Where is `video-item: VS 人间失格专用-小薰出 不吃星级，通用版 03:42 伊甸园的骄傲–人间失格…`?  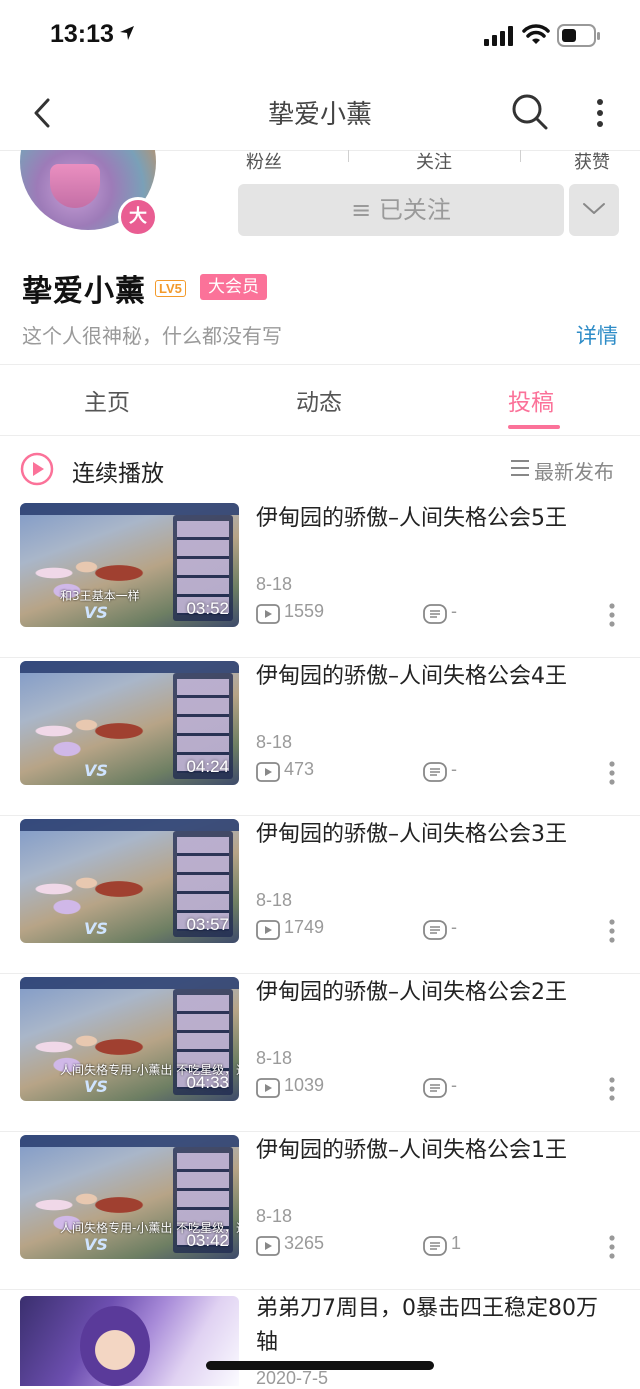 video-item: VS 人间失格专用-小薰出 不吃星级，通用版 03:42 伊甸园的骄傲–人间失格… is located at coordinates (320, 1211).